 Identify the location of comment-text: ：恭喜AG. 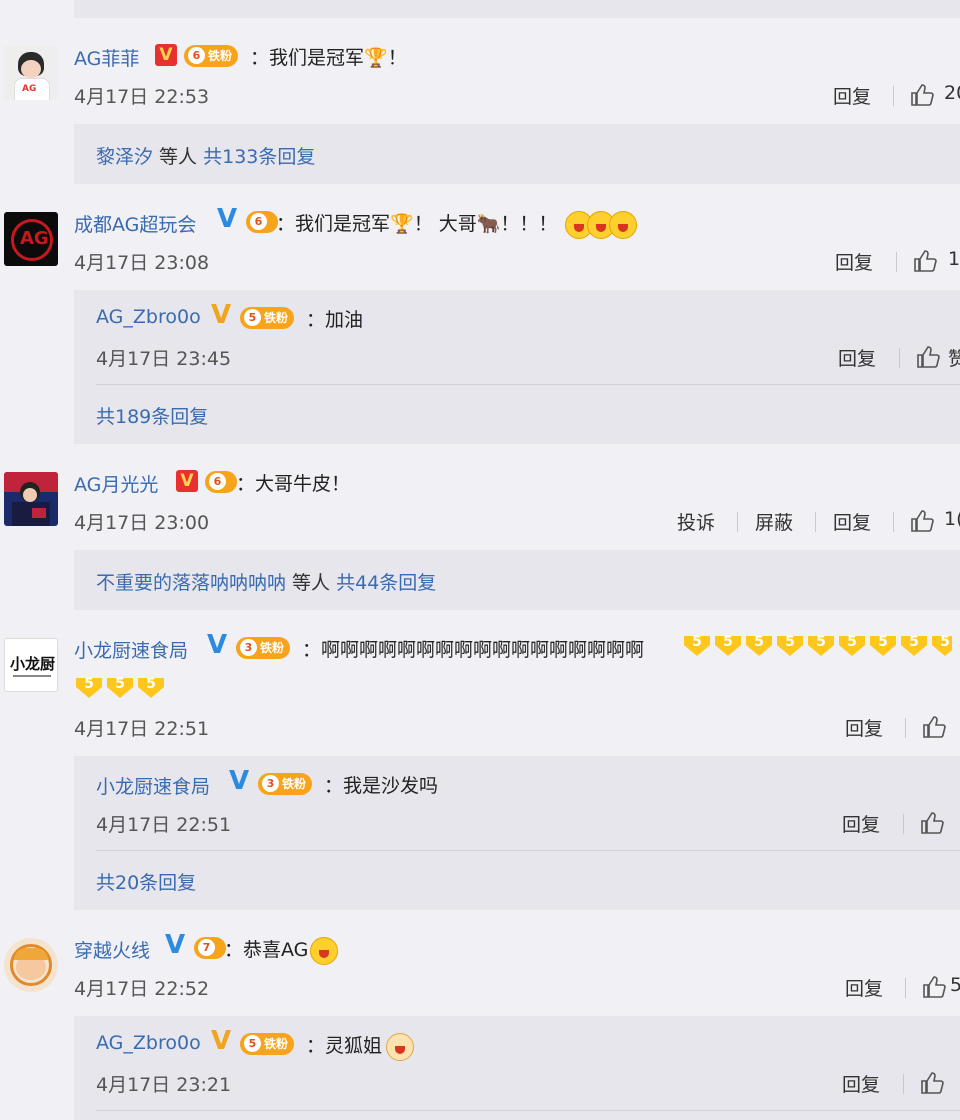
(281, 950).